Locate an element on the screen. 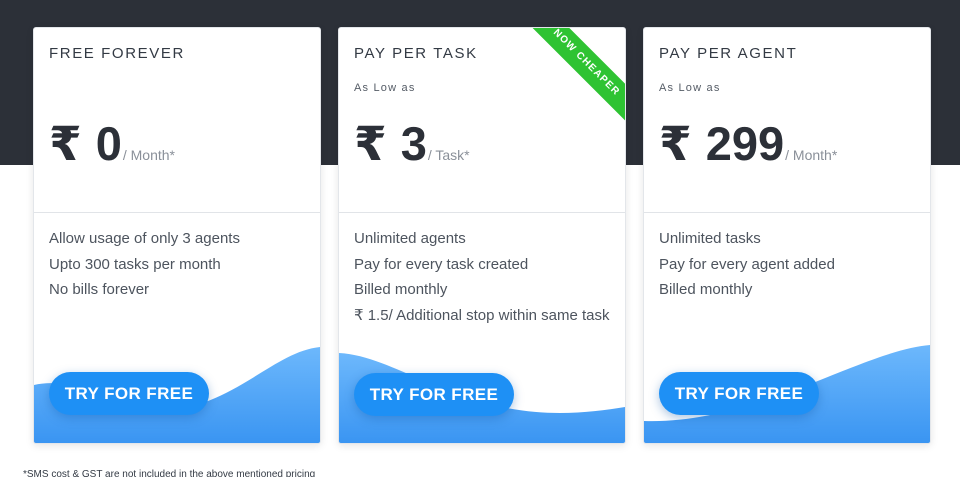 Image resolution: width=960 pixels, height=477 pixels. plan-name: PAY PER AGENT is located at coordinates (728, 53).